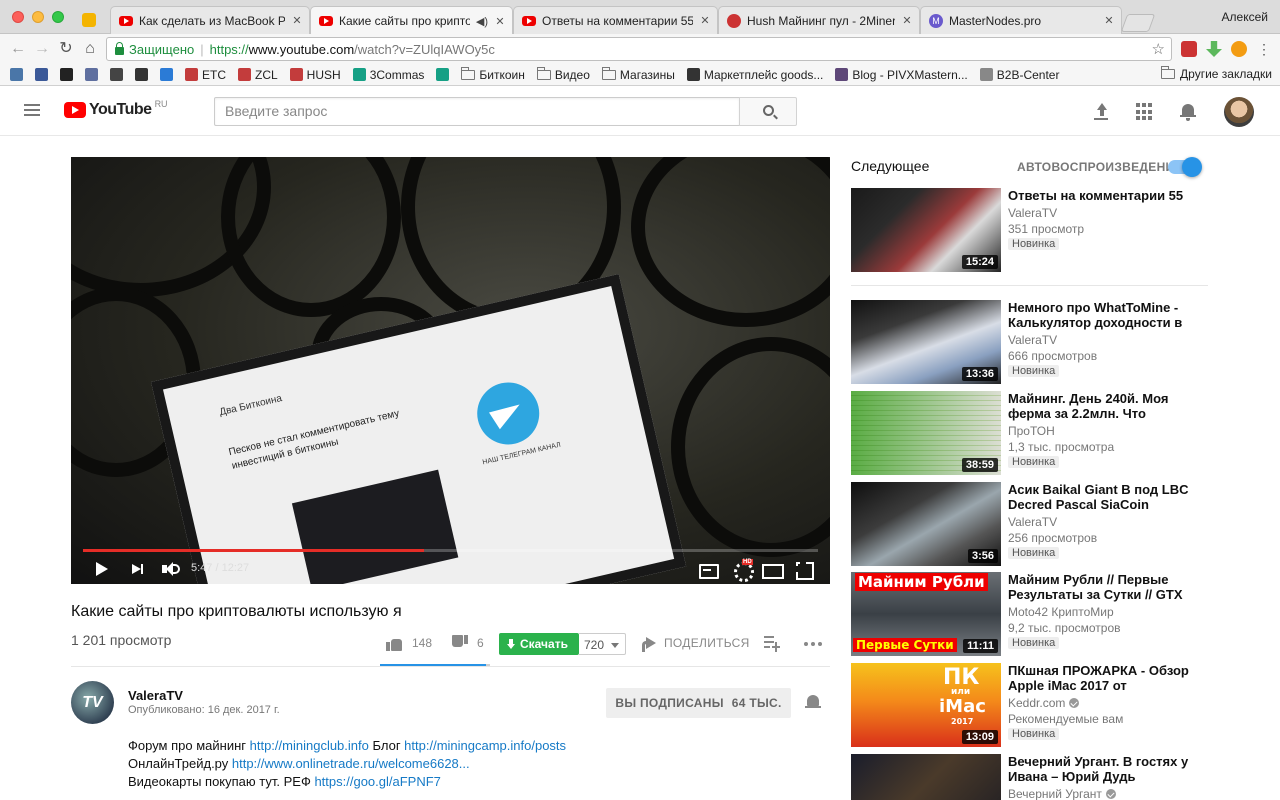 This screenshot has height=800, width=1280. What do you see at coordinates (90, 49) in the screenshot?
I see `home-icon: ⌂` at bounding box center [90, 49].